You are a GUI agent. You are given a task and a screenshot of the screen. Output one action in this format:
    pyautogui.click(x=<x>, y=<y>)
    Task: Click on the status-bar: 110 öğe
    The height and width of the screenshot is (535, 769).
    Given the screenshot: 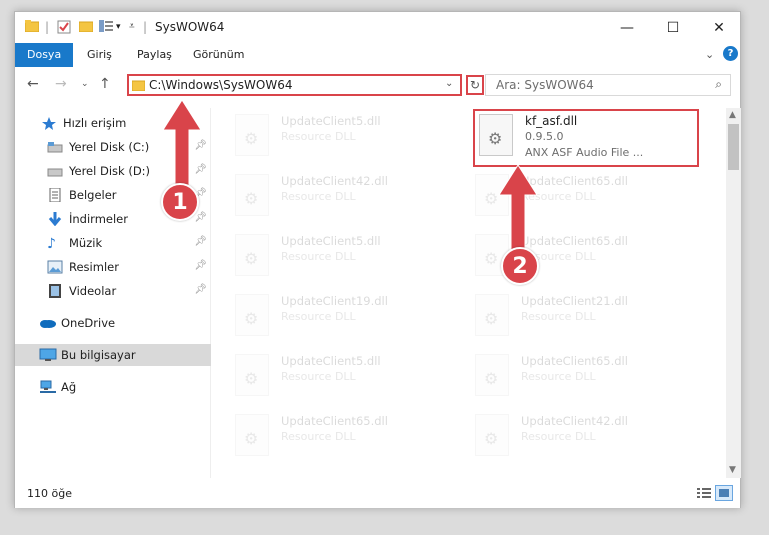 What is the action you would take?
    pyautogui.click(x=377, y=495)
    